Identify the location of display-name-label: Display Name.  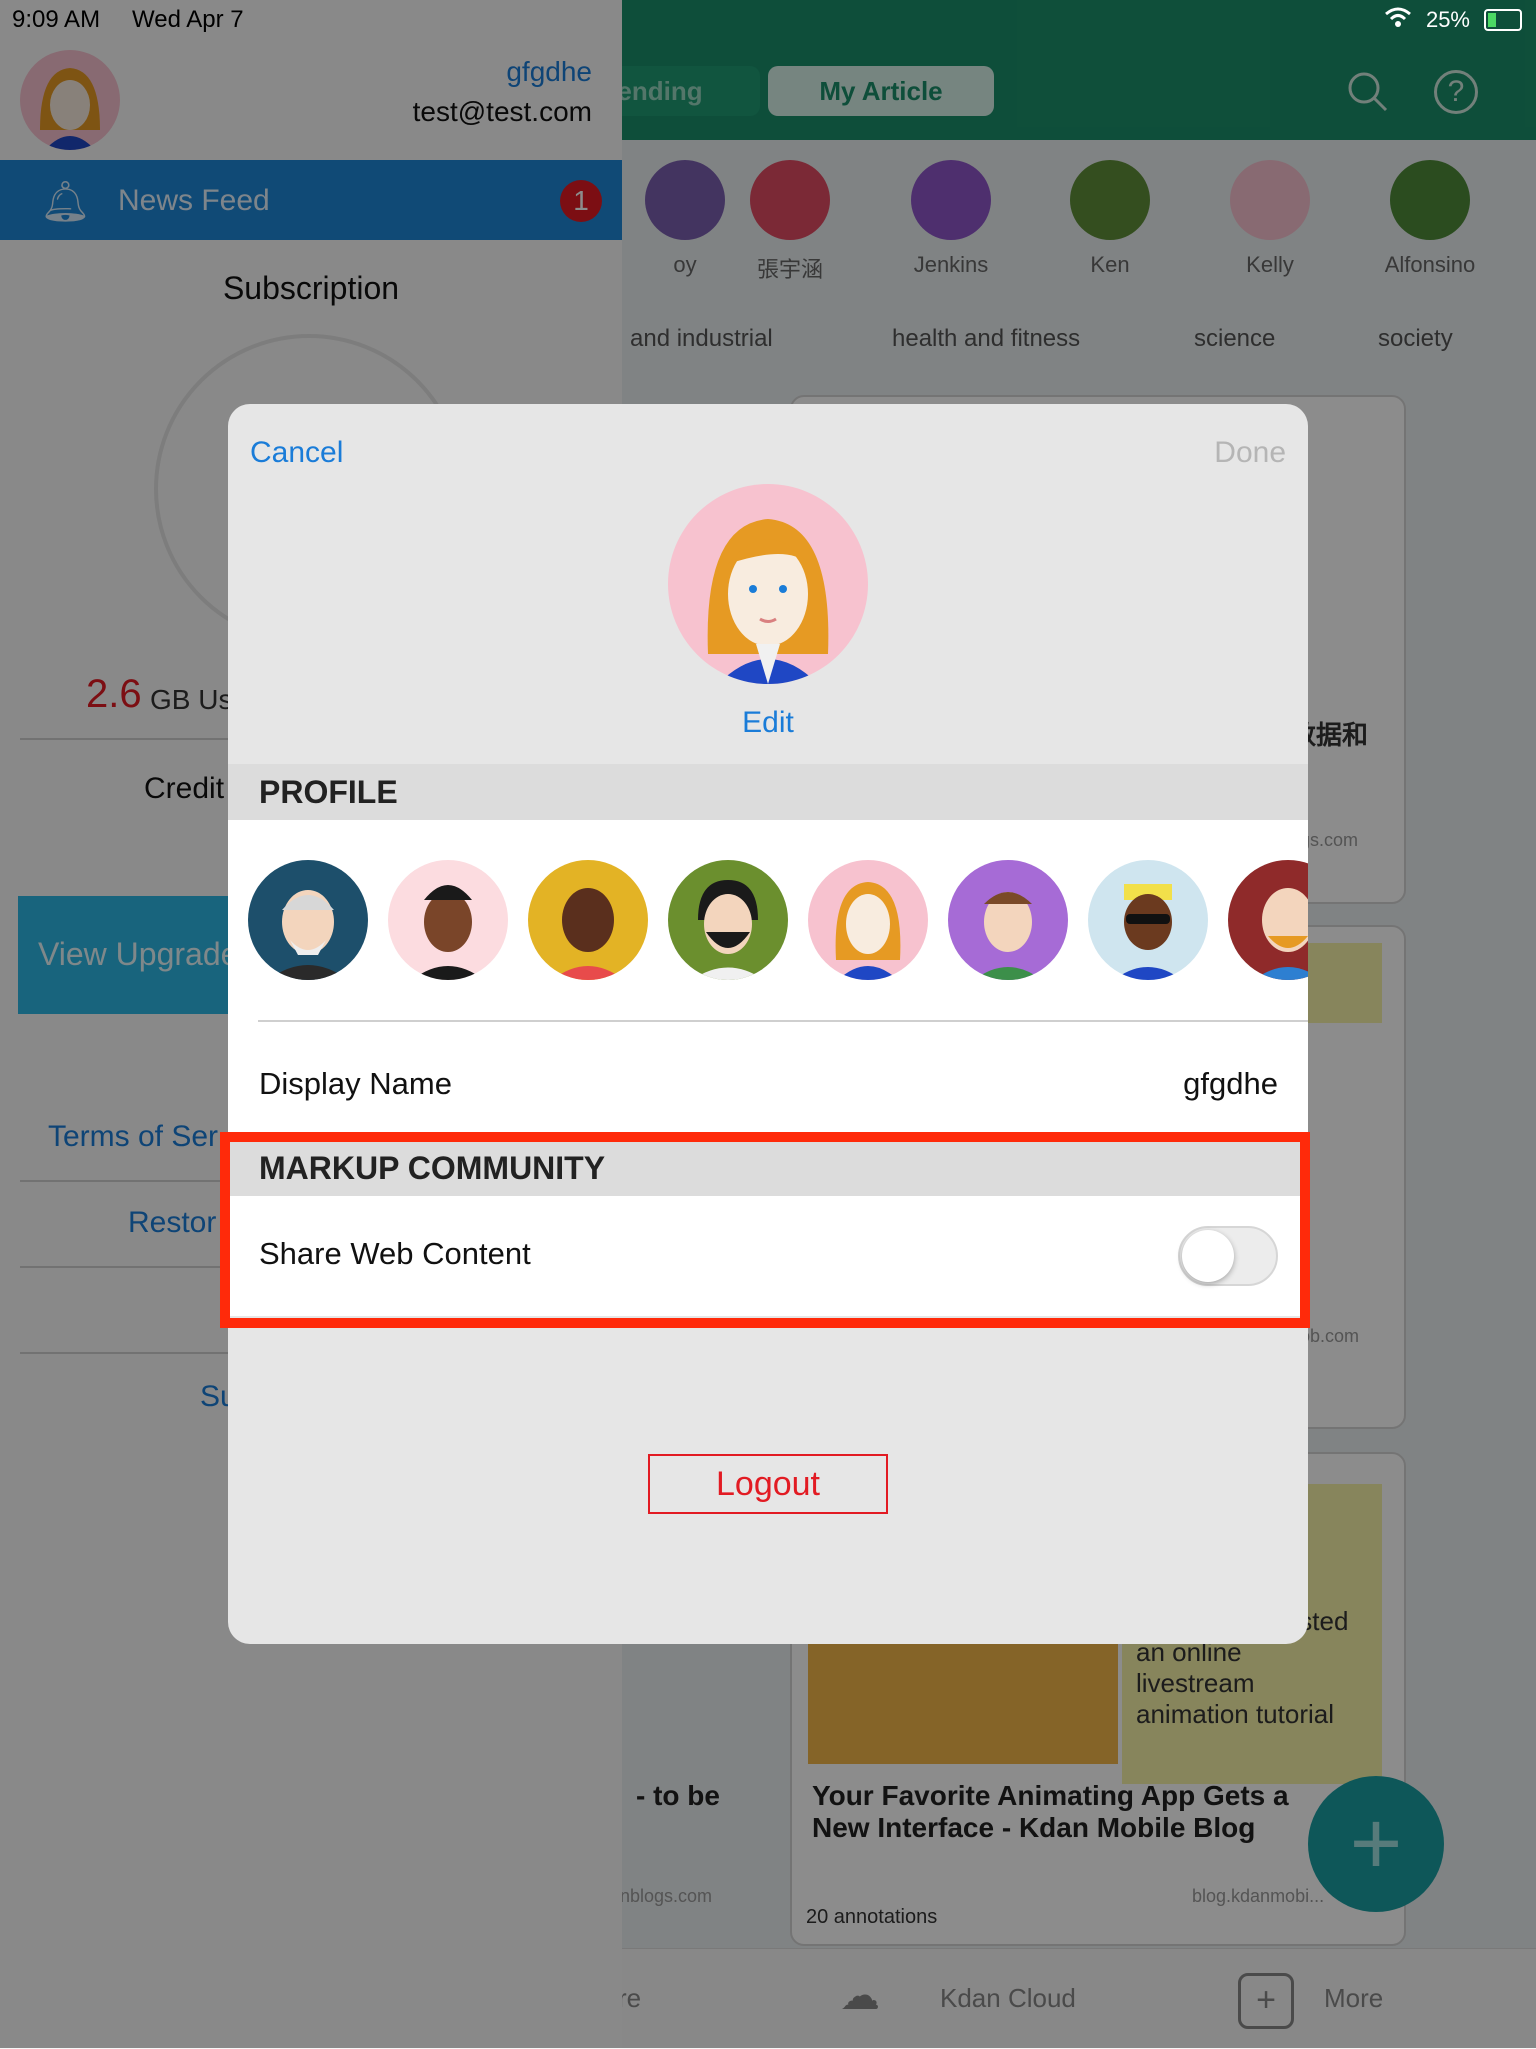
(355, 1083).